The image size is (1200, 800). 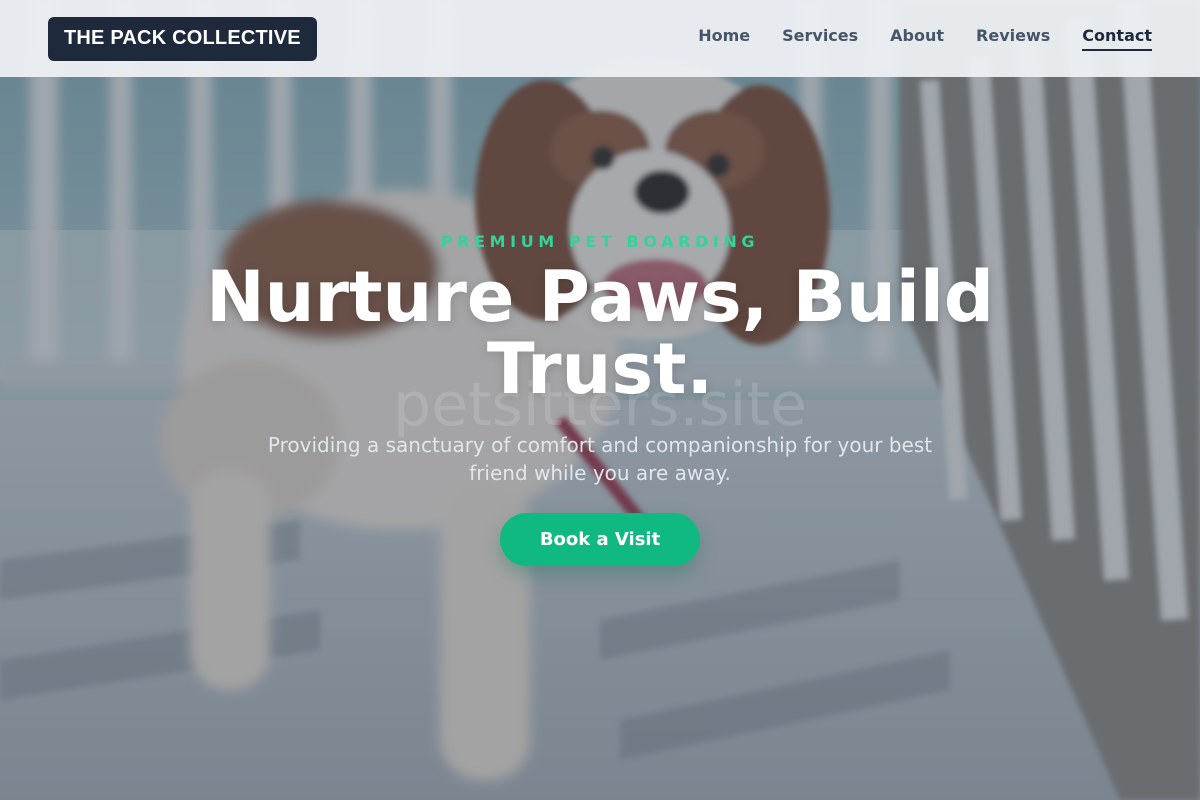 I want to click on hero-eyebrow: PREMIUM PET BOARDING, so click(x=600, y=241).